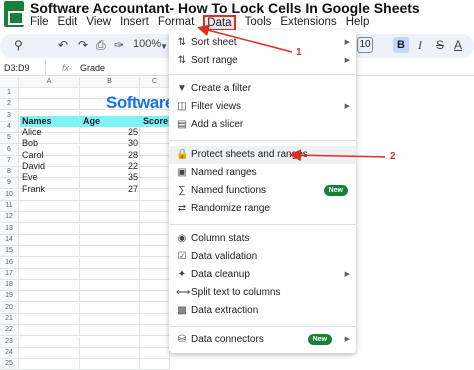  Describe the element at coordinates (291, 93) in the screenshot. I see `annotation-arrows` at that location.